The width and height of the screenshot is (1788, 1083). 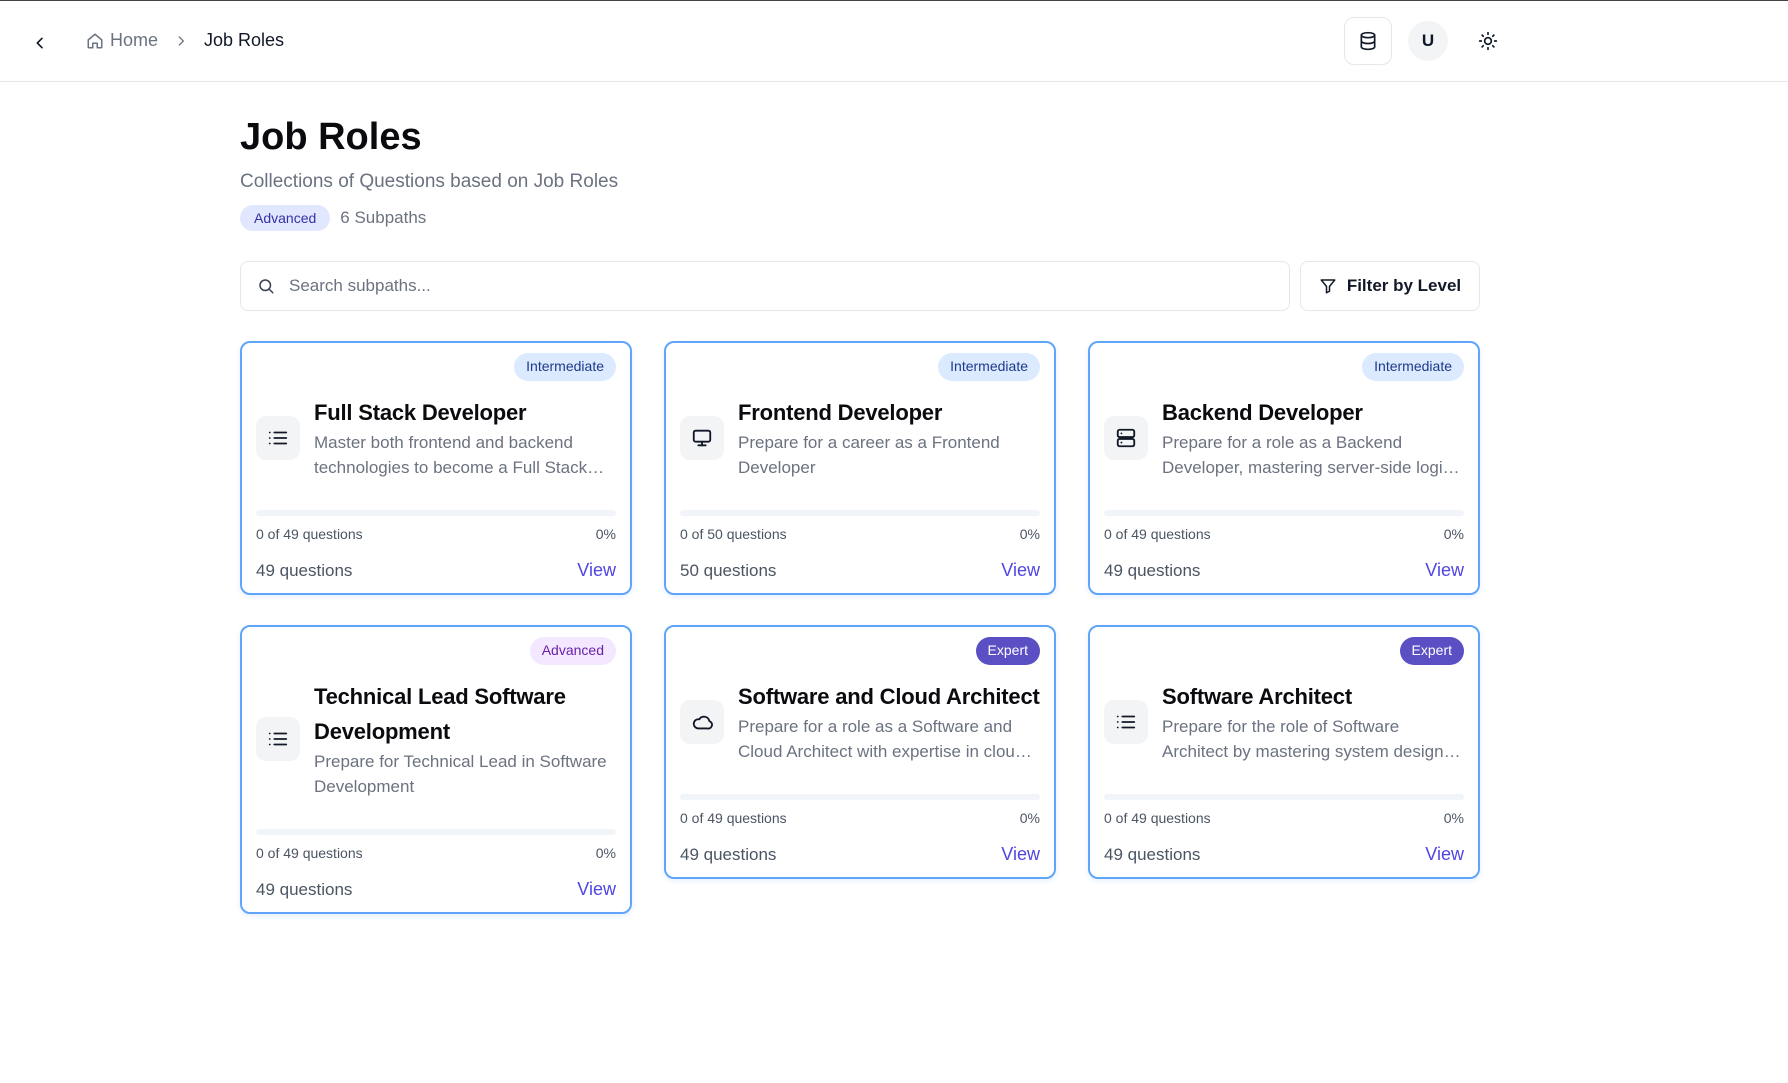 I want to click on back-button, so click(x=40, y=43).